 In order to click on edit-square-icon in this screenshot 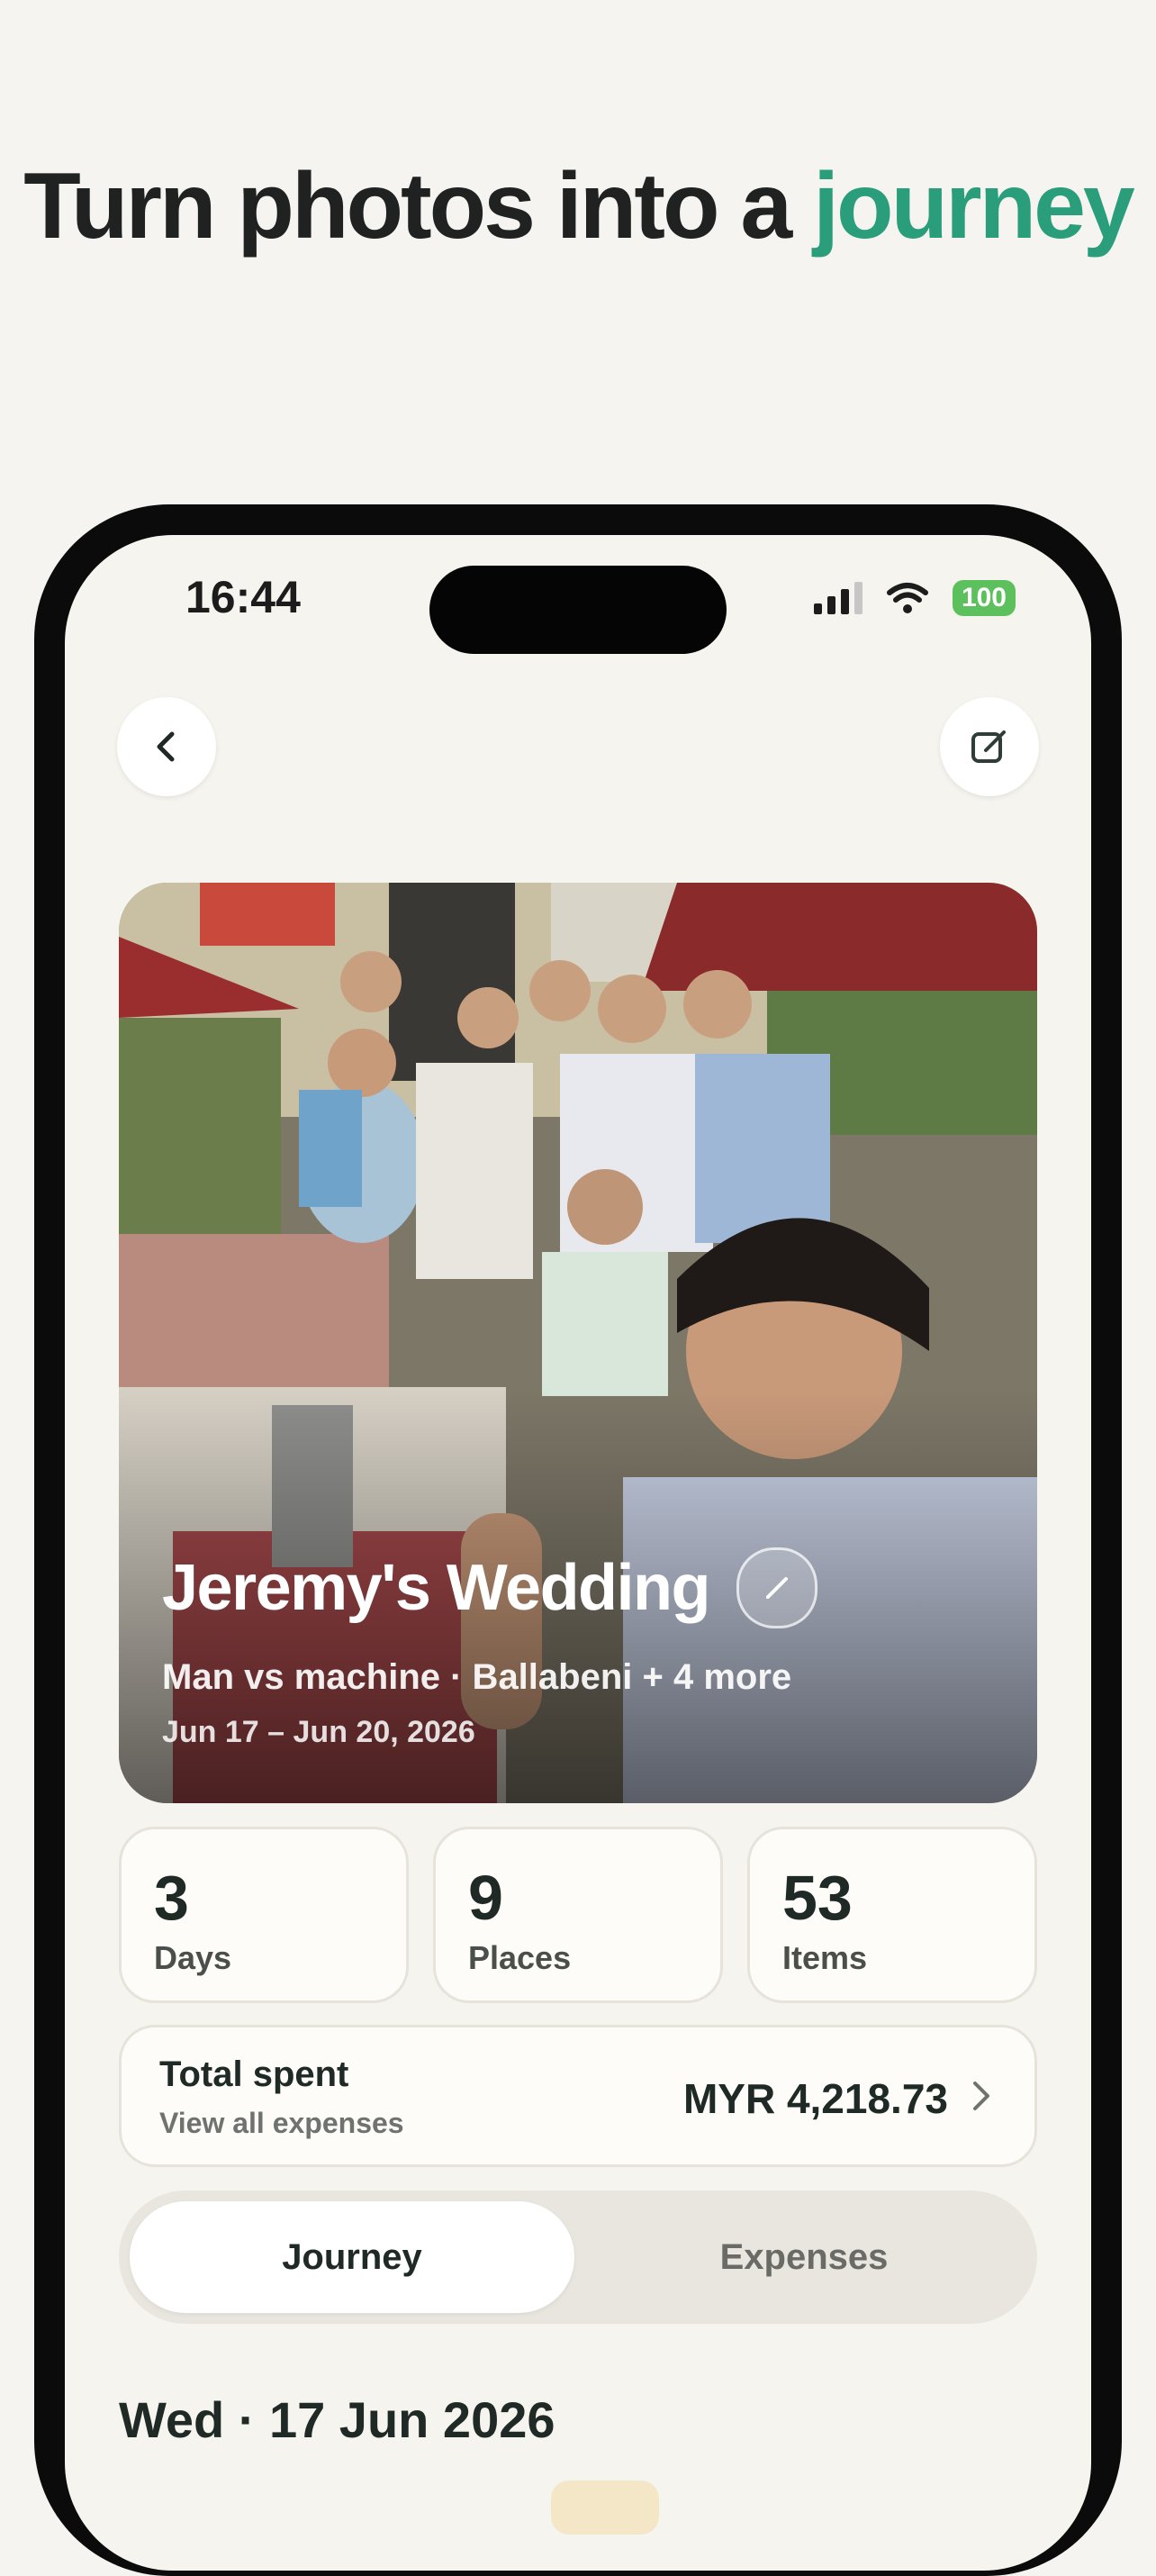, I will do `click(988, 746)`.